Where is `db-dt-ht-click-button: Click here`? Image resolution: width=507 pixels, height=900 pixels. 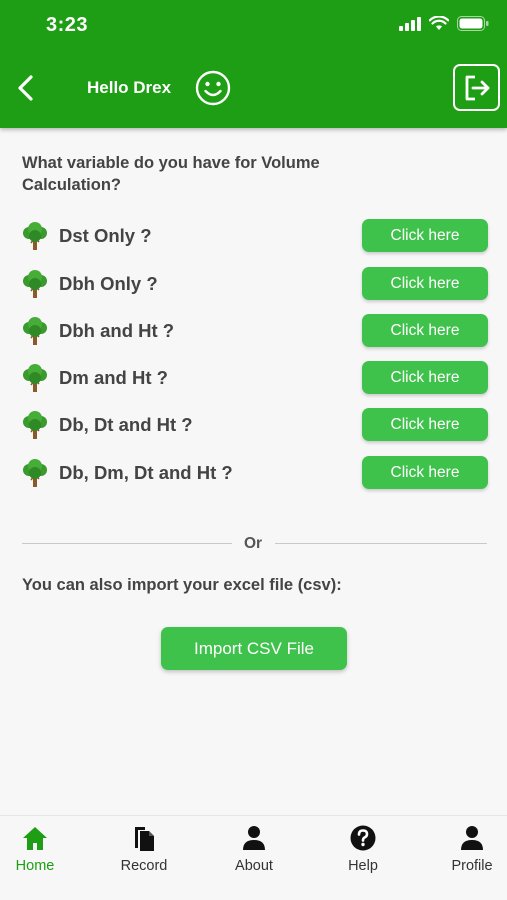
db-dt-ht-click-button: Click here is located at coordinates (425, 424).